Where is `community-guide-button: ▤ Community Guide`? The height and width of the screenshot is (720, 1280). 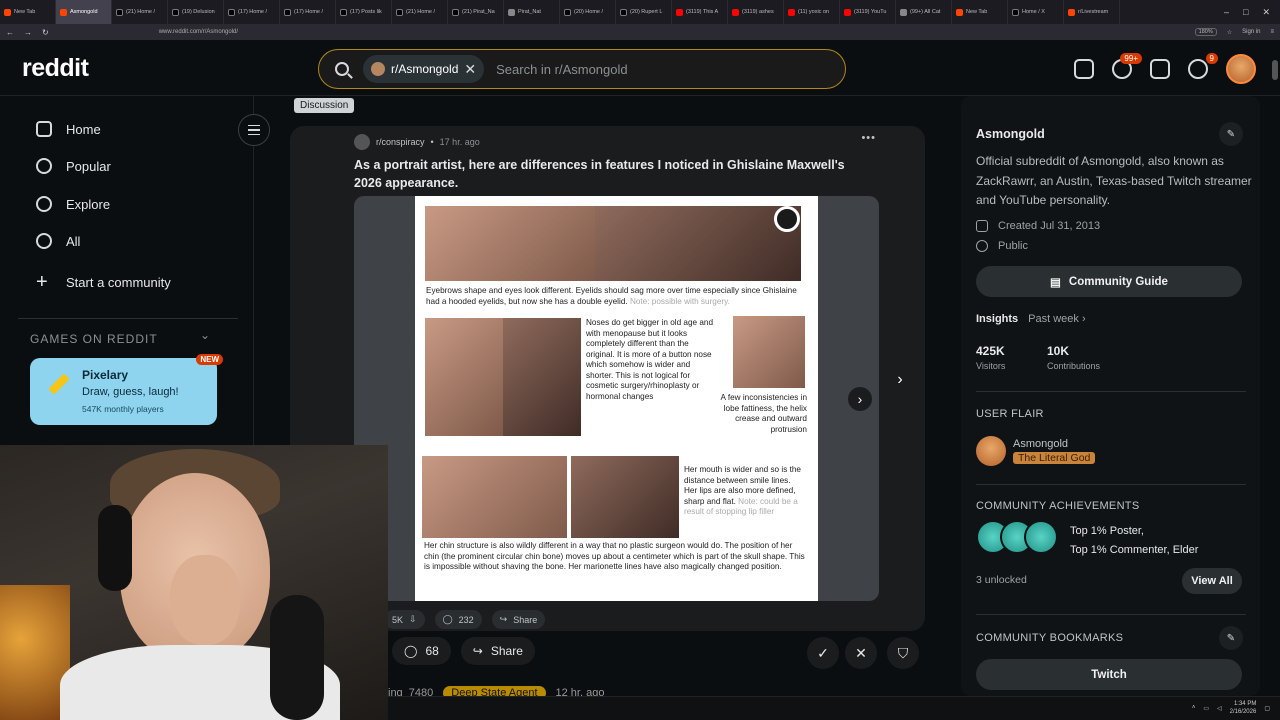 community-guide-button: ▤ Community Guide is located at coordinates (1109, 281).